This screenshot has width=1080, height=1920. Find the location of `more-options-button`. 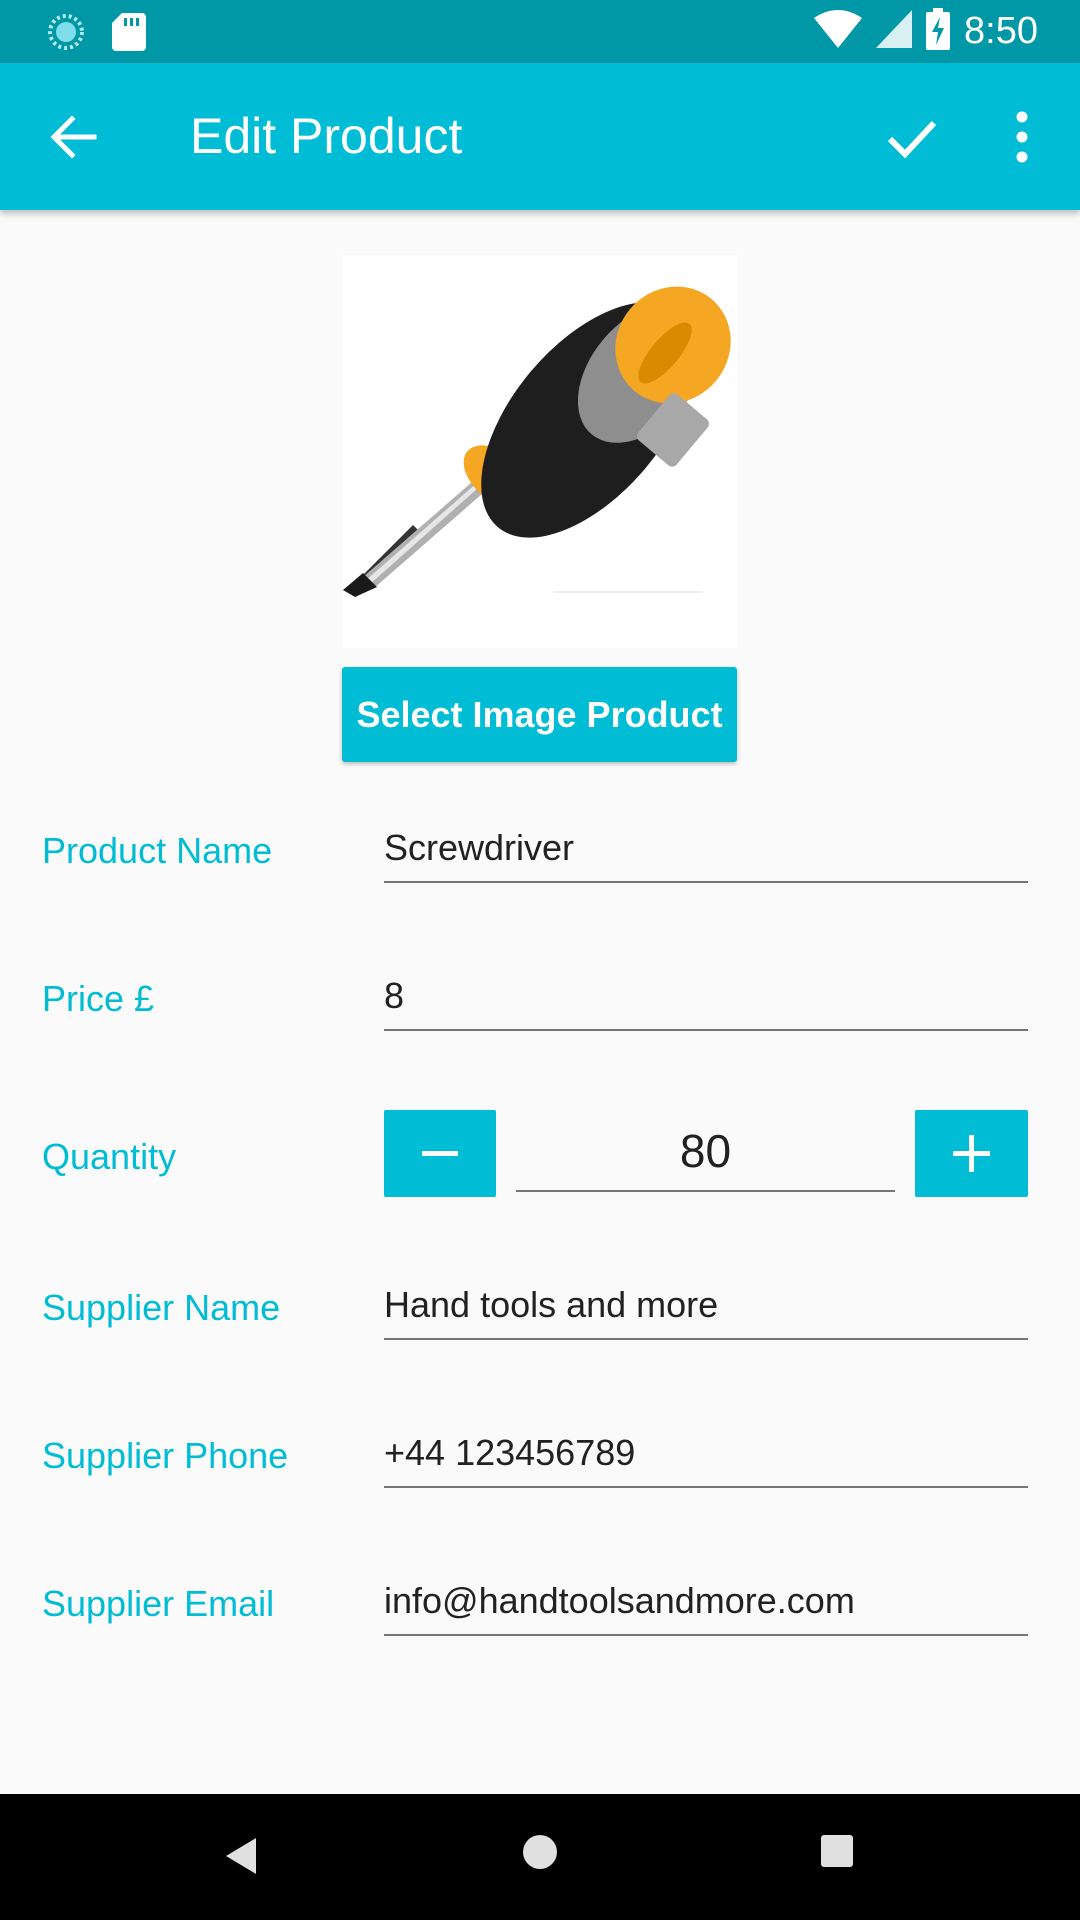

more-options-button is located at coordinates (1022, 137).